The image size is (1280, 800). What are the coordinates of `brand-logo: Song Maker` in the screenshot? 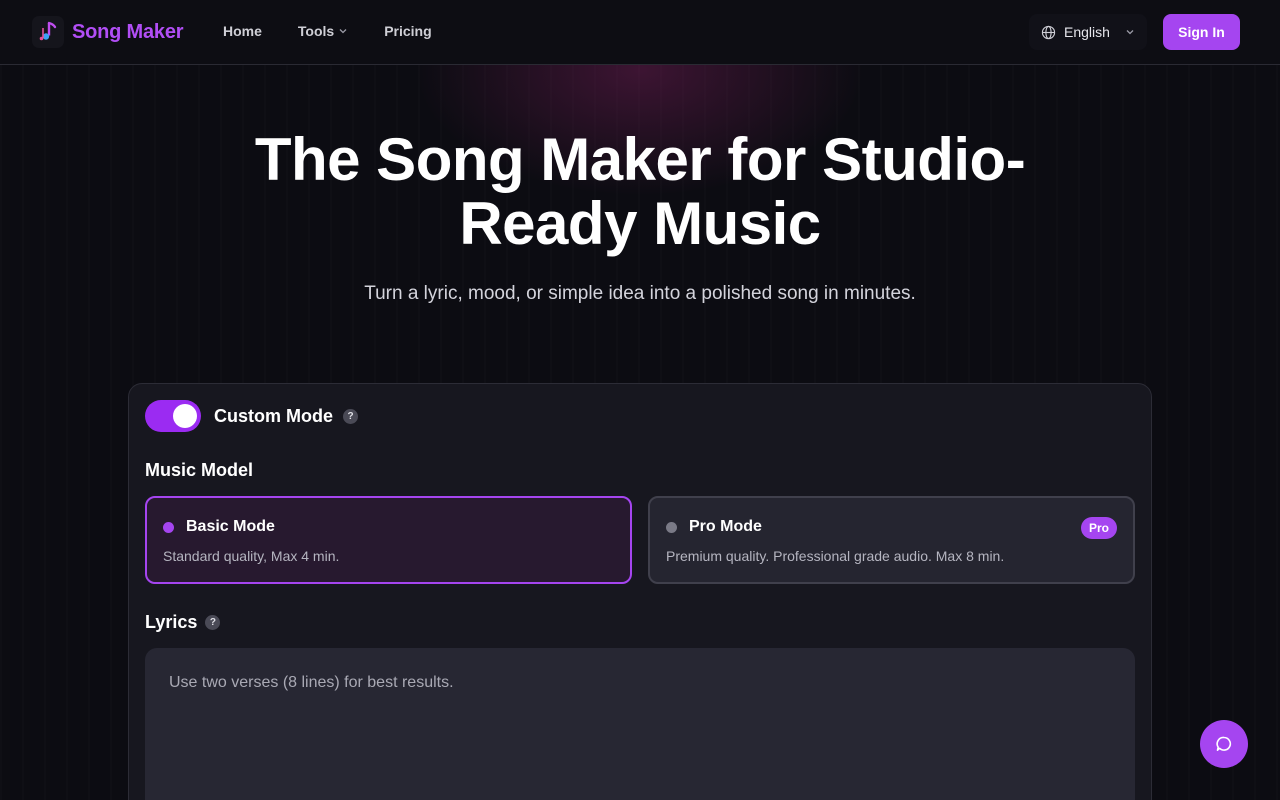 It's located at (108, 32).